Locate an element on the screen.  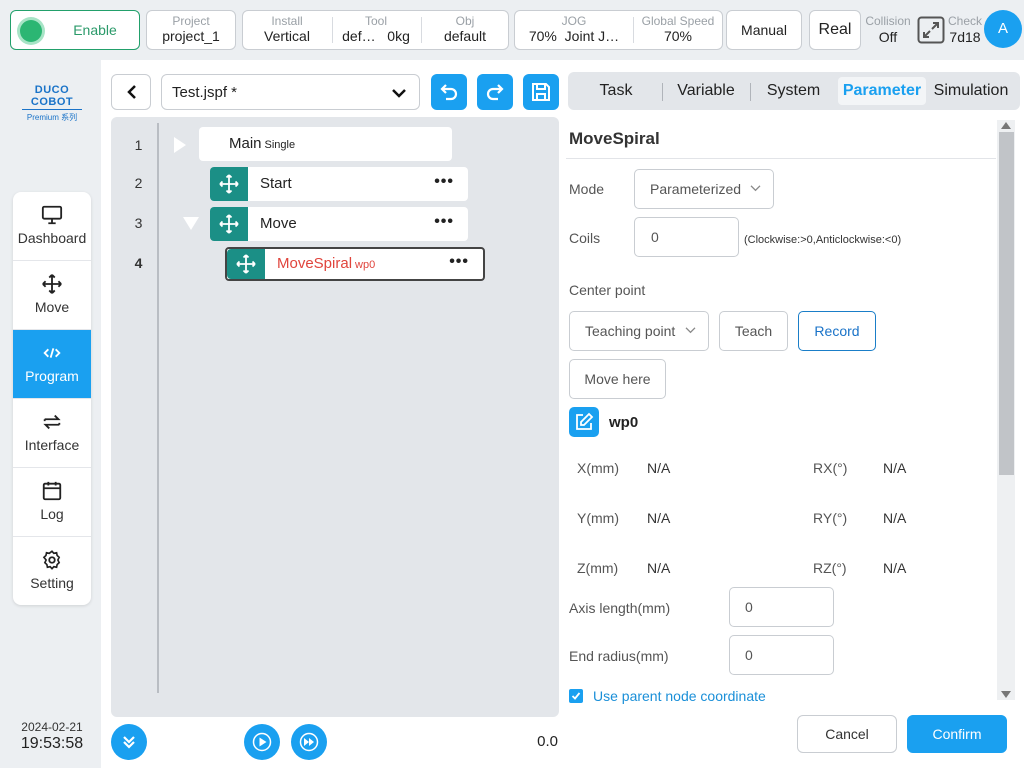
teach-button: Teach is located at coordinates (753, 331).